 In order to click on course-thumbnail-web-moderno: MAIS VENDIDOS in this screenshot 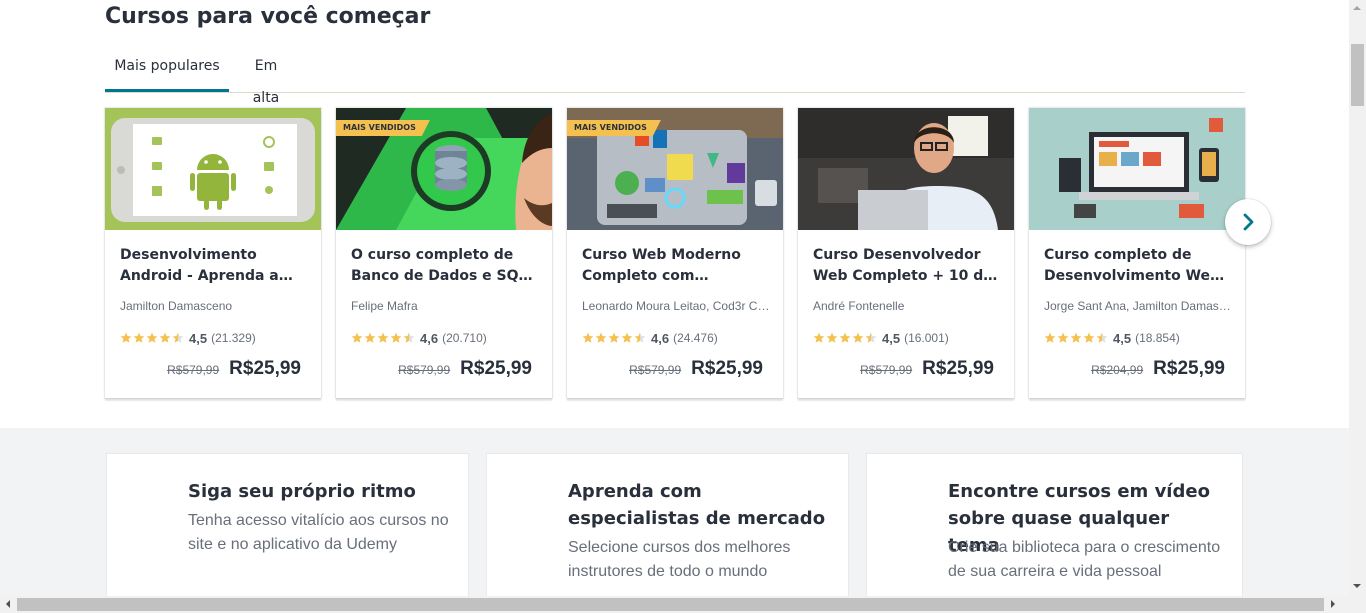, I will do `click(675, 169)`.